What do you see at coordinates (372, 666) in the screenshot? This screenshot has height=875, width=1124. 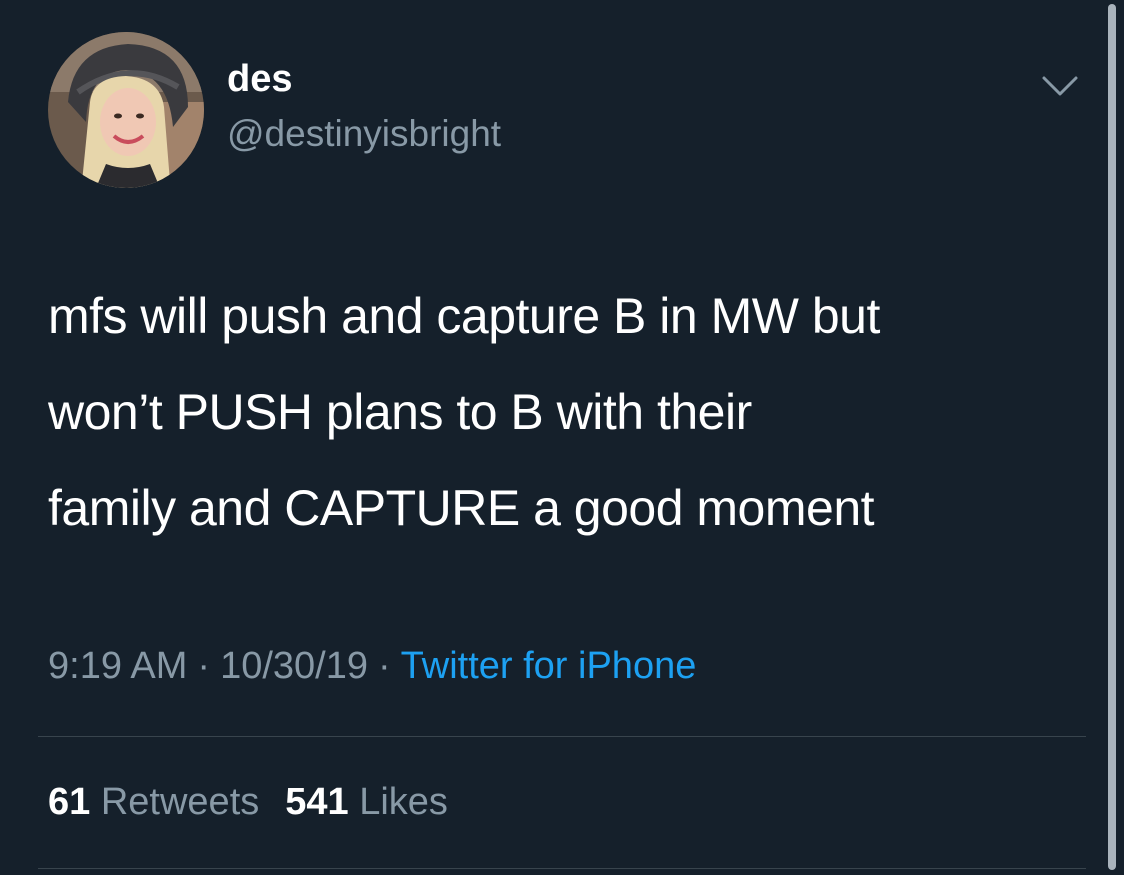 I see `tweet-metadata: 9:19 AM · 10/30/19 · Twitter for iPhone` at bounding box center [372, 666].